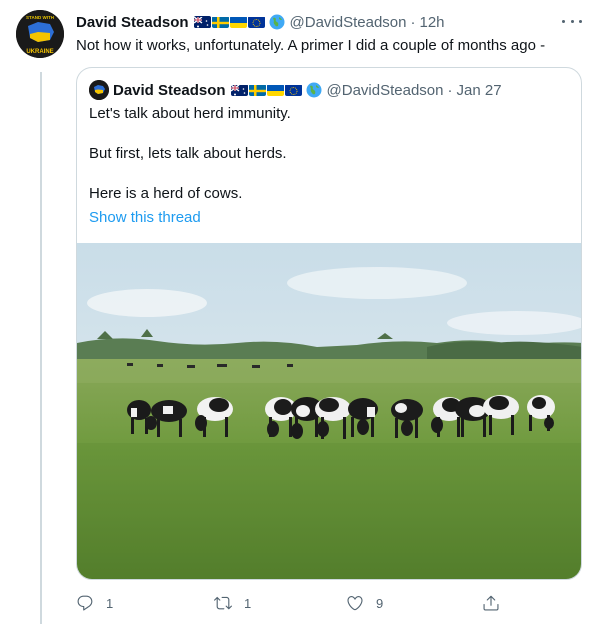 This screenshot has height=624, width=598. What do you see at coordinates (190, 218) in the screenshot?
I see `show-this-thread-link: Show this thread` at bounding box center [190, 218].